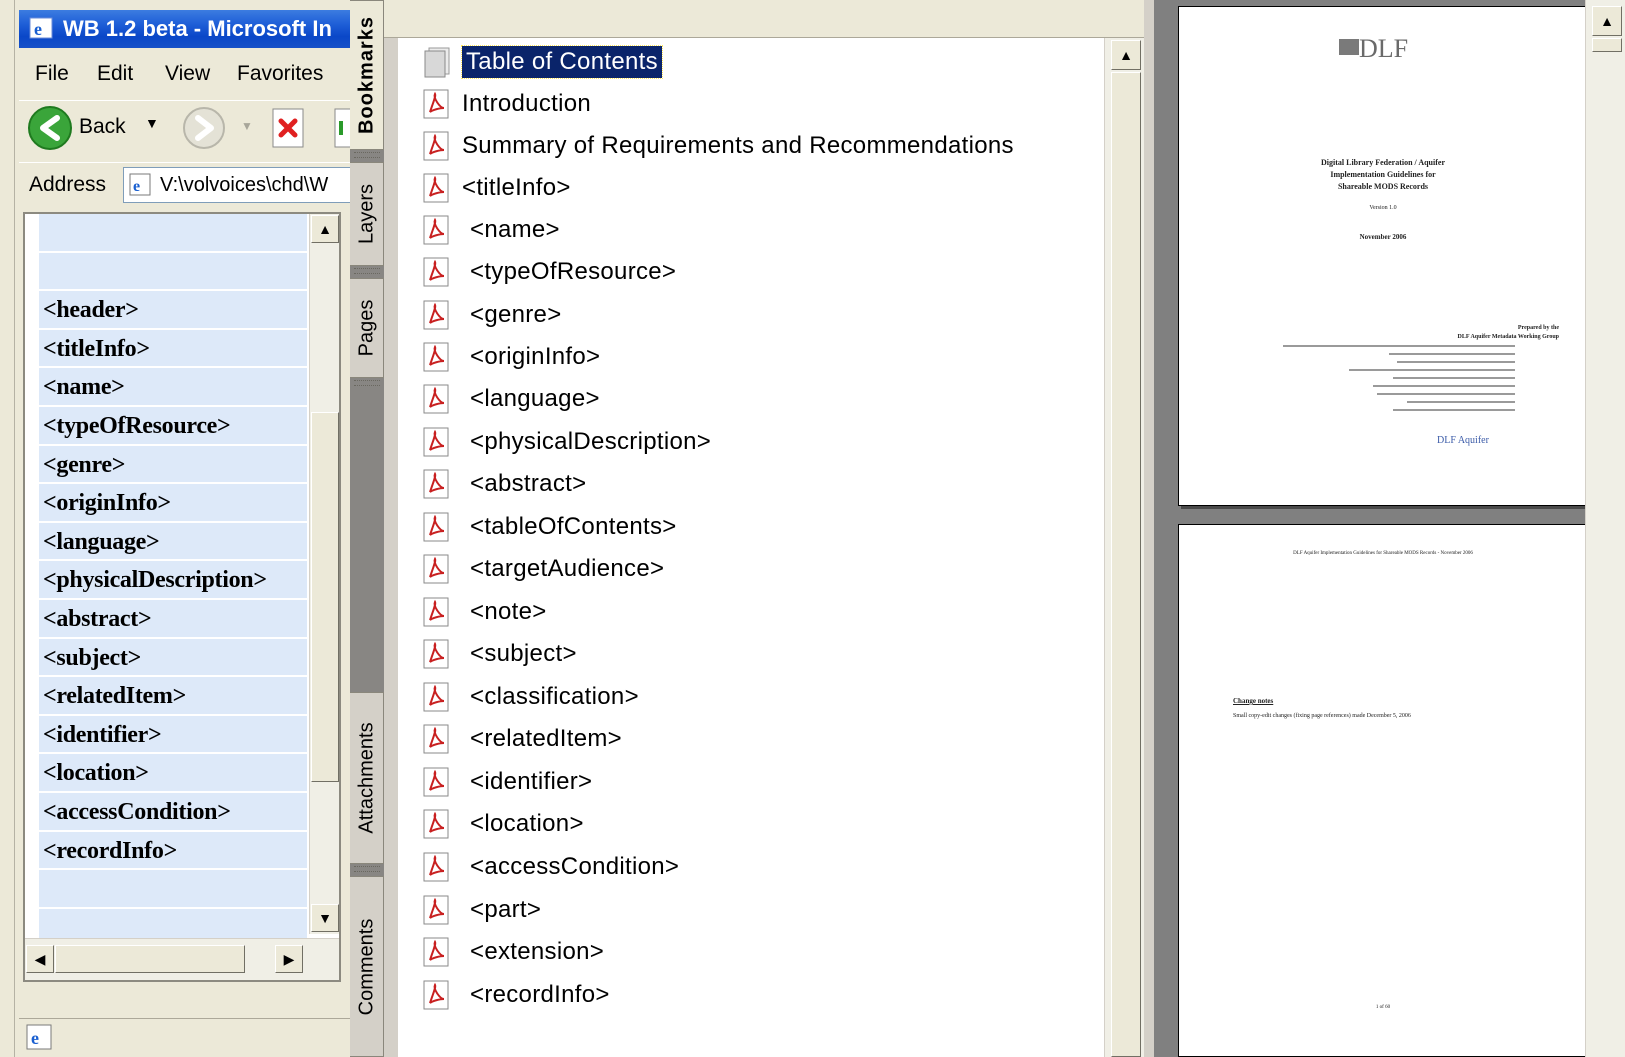  I want to click on list-item: <location>, so click(173, 773).